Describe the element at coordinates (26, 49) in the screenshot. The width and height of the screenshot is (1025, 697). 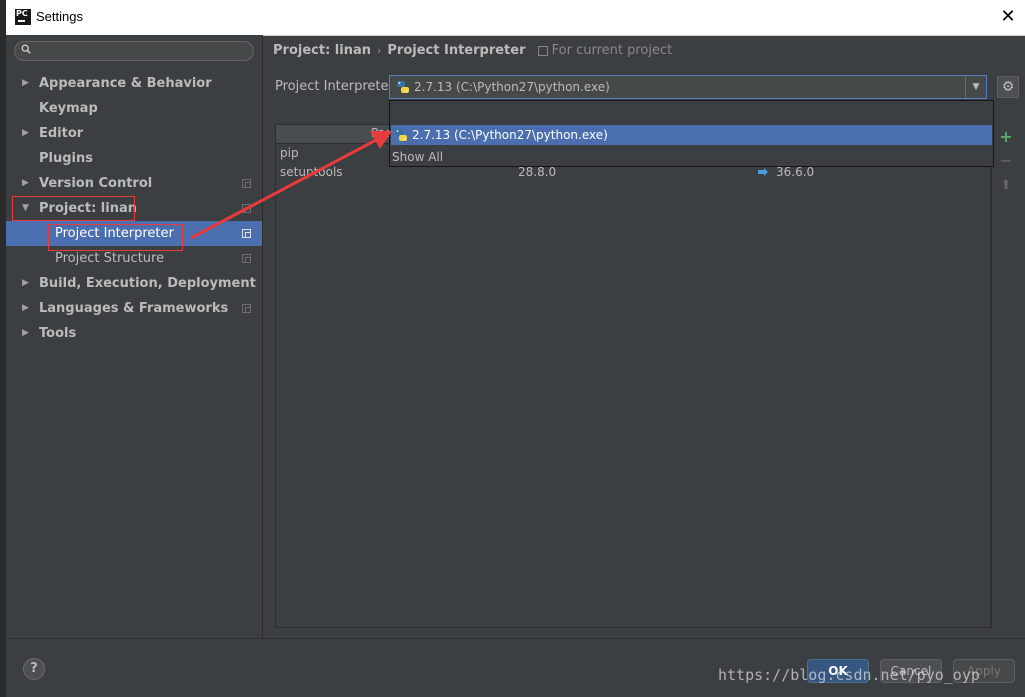
I see `search-icon` at that location.